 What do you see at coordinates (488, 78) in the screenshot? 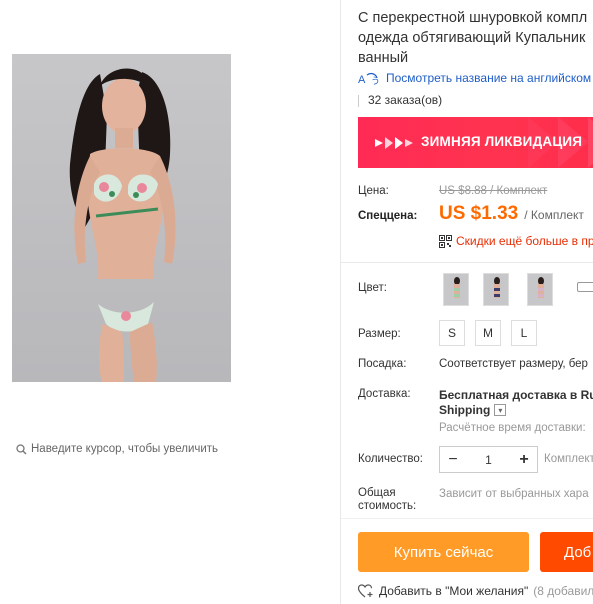
I see `translate-link-text: Посмотреть название на английском` at bounding box center [488, 78].